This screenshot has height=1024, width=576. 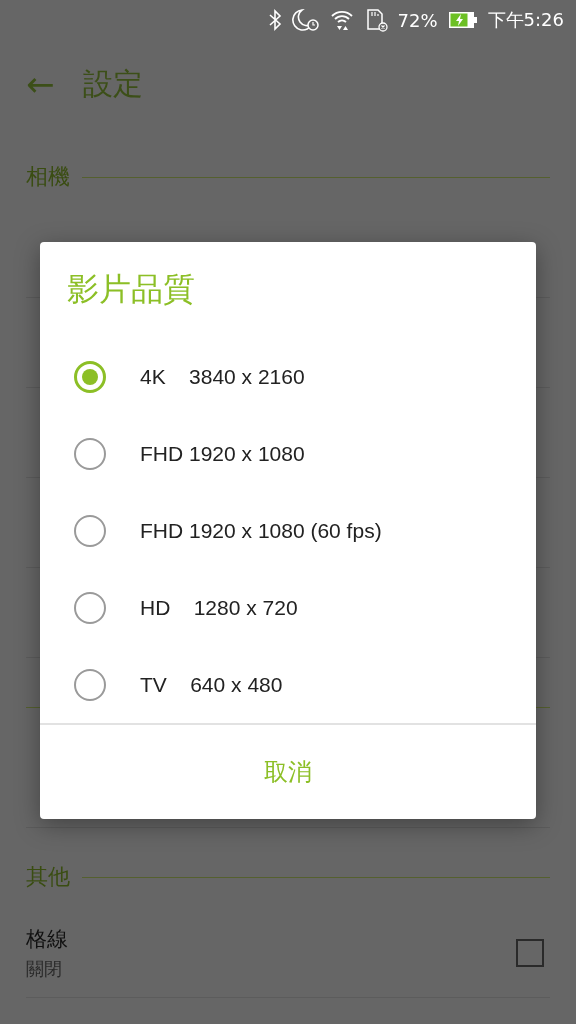 I want to click on bluetooth-icon, so click(x=274, y=20).